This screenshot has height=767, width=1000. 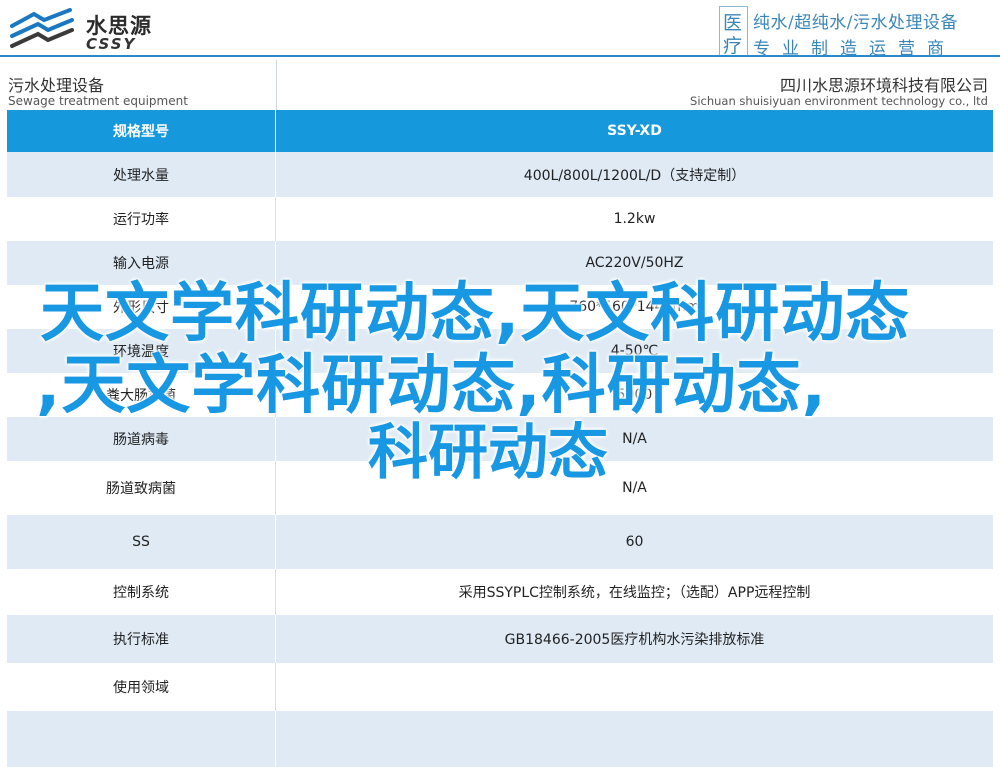 I want to click on header-divider, so click(x=500, y=56).